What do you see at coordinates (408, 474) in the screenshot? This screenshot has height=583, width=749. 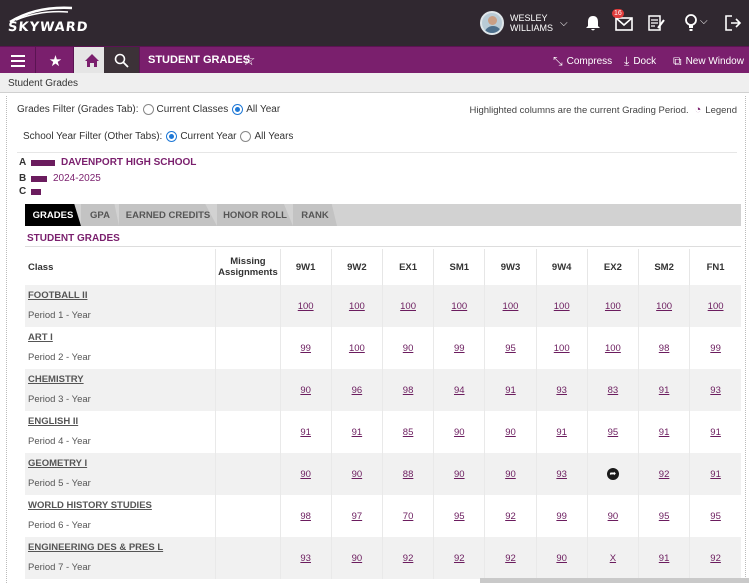 I see `grade-link: 88` at bounding box center [408, 474].